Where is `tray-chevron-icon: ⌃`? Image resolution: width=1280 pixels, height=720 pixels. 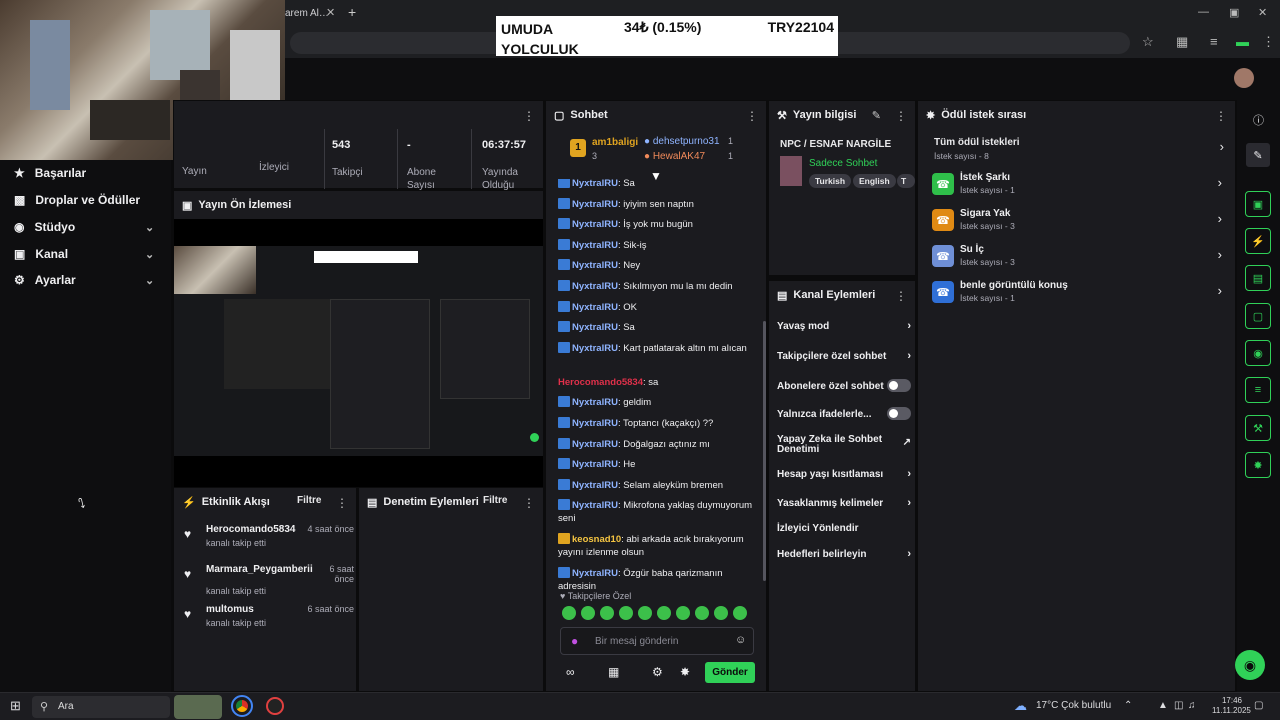 tray-chevron-icon: ⌃ is located at coordinates (1128, 705).